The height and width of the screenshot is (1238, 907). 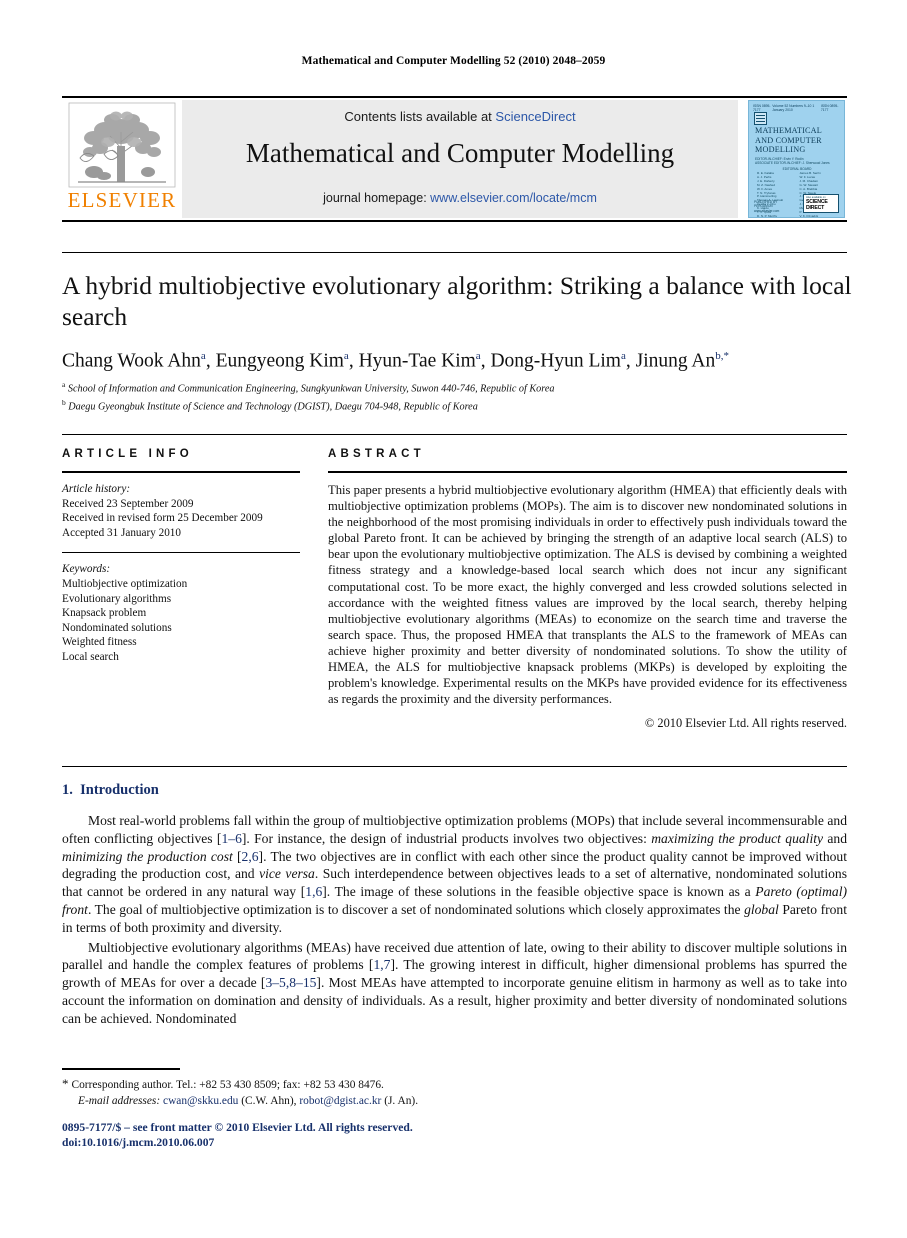 What do you see at coordinates (767, 206) in the screenshot?
I see `cover-publisher: PUBLISHED BY PERGAMON www.elsevier.com` at bounding box center [767, 206].